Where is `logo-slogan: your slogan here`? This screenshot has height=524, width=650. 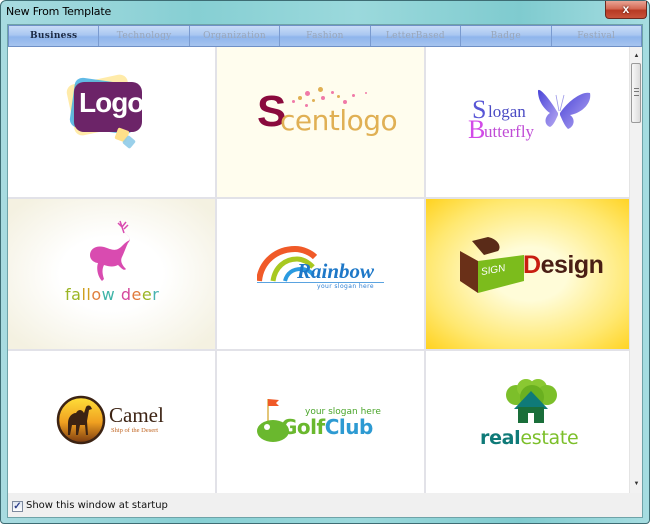
logo-slogan: your slogan here is located at coordinates (345, 286).